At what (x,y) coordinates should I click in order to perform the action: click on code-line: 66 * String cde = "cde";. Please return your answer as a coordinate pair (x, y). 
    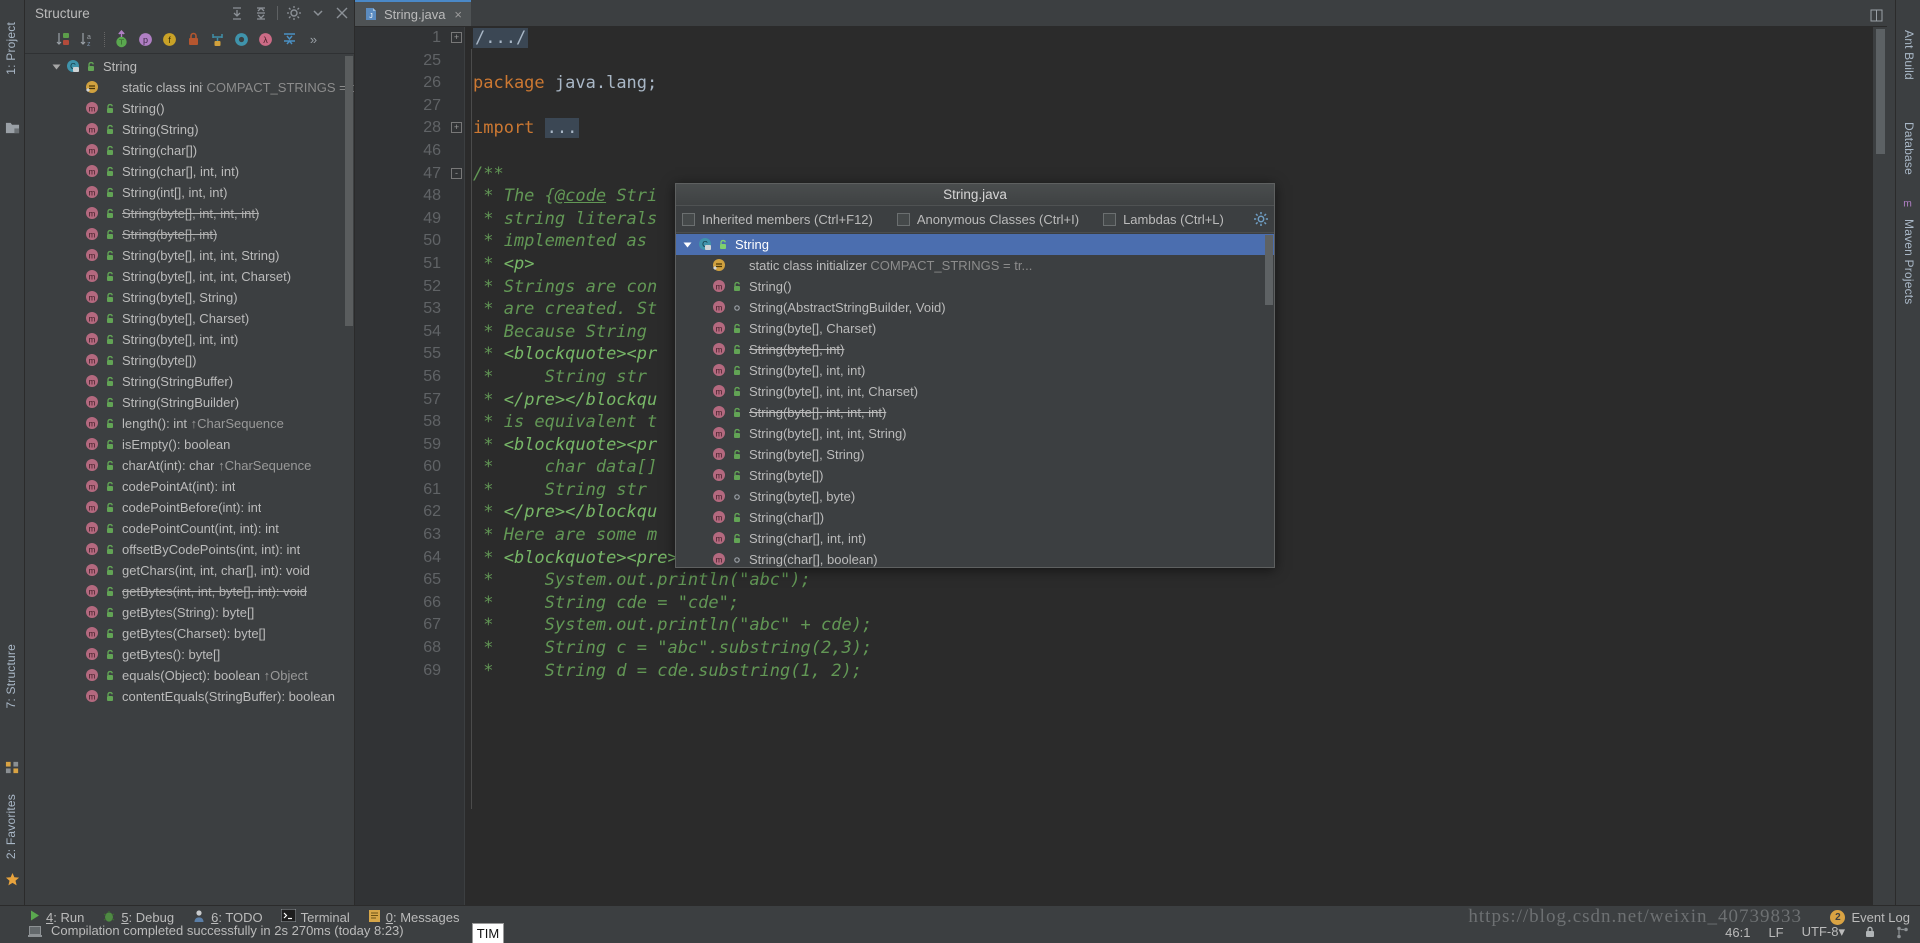
    Looking at the image, I should click on (1121, 603).